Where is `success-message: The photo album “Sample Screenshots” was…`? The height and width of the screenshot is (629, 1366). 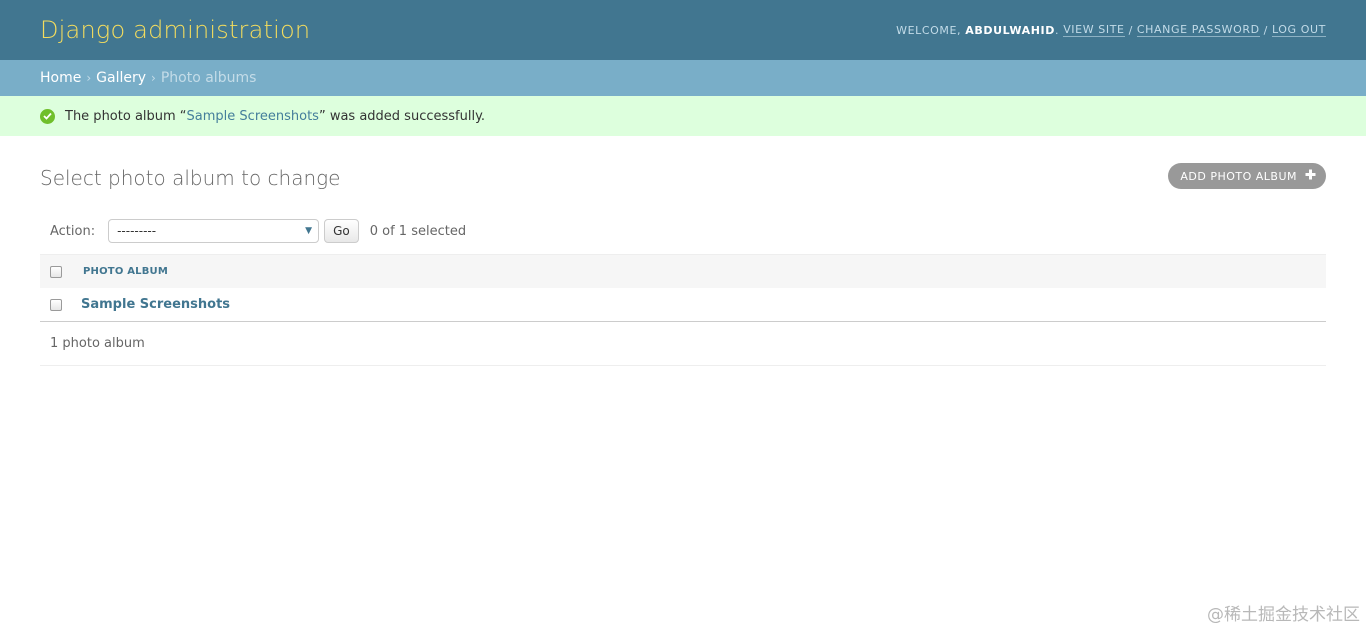 success-message: The photo album “Sample Screenshots” was… is located at coordinates (683, 116).